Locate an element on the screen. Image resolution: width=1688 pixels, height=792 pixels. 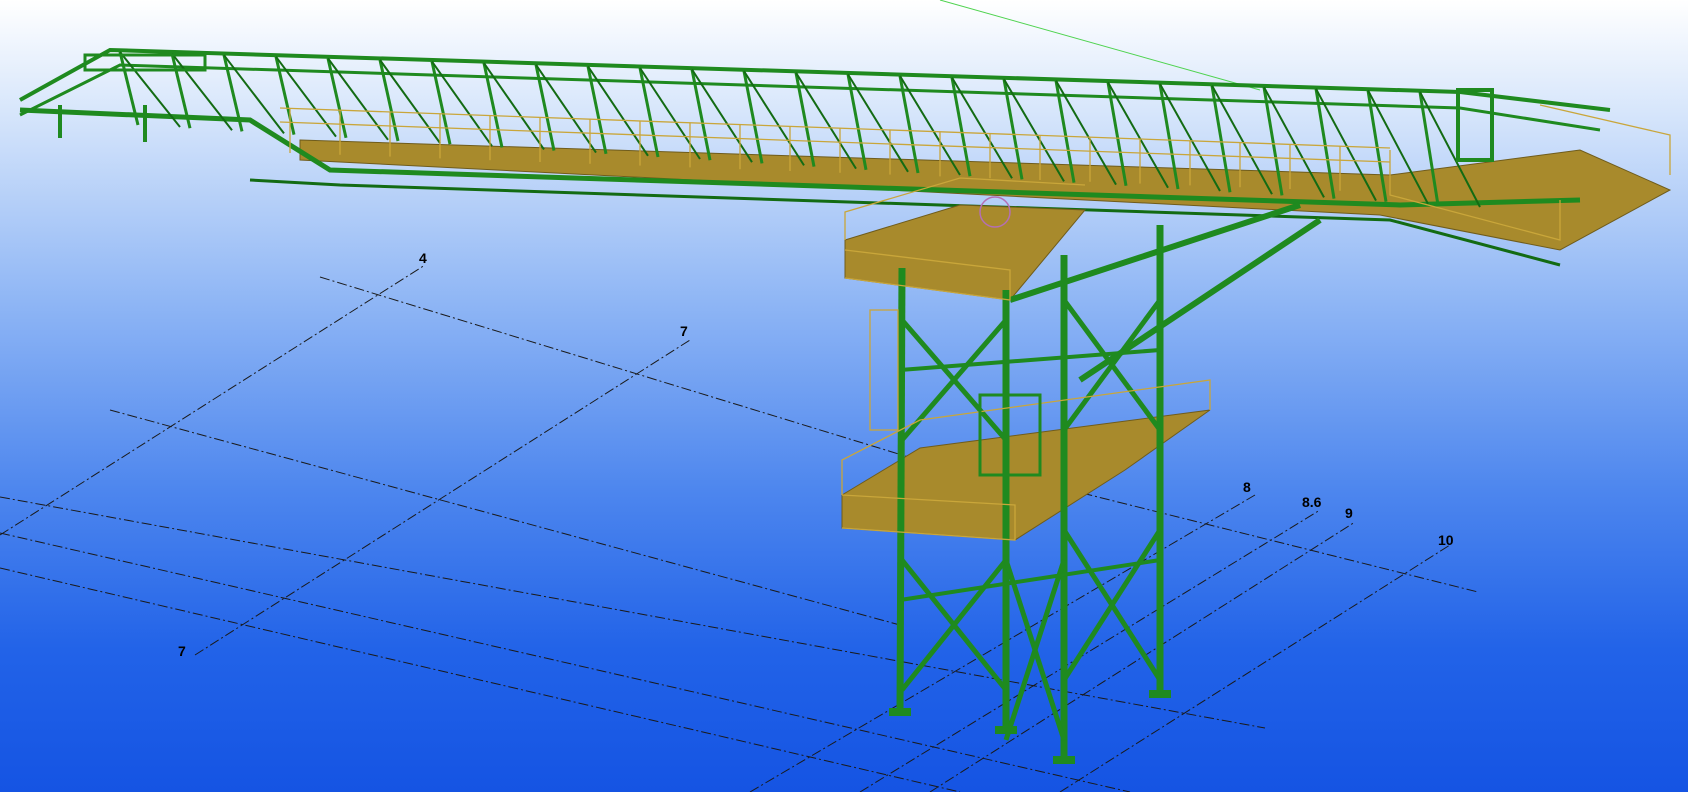
head-end-frame is located at coordinates (1475, 125).